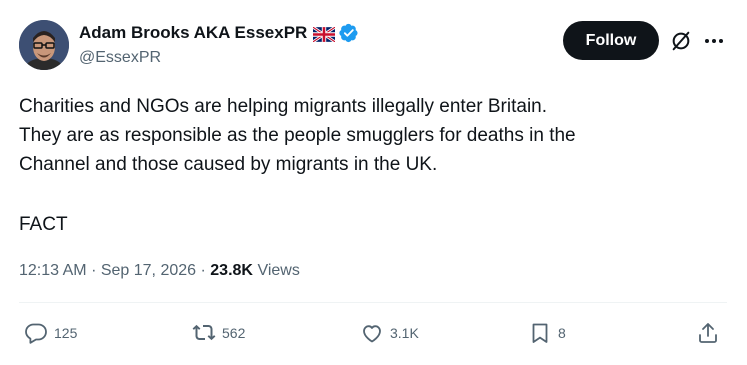 This screenshot has width=747, height=365. What do you see at coordinates (404, 333) in the screenshot?
I see `like-count: 3.1K` at bounding box center [404, 333].